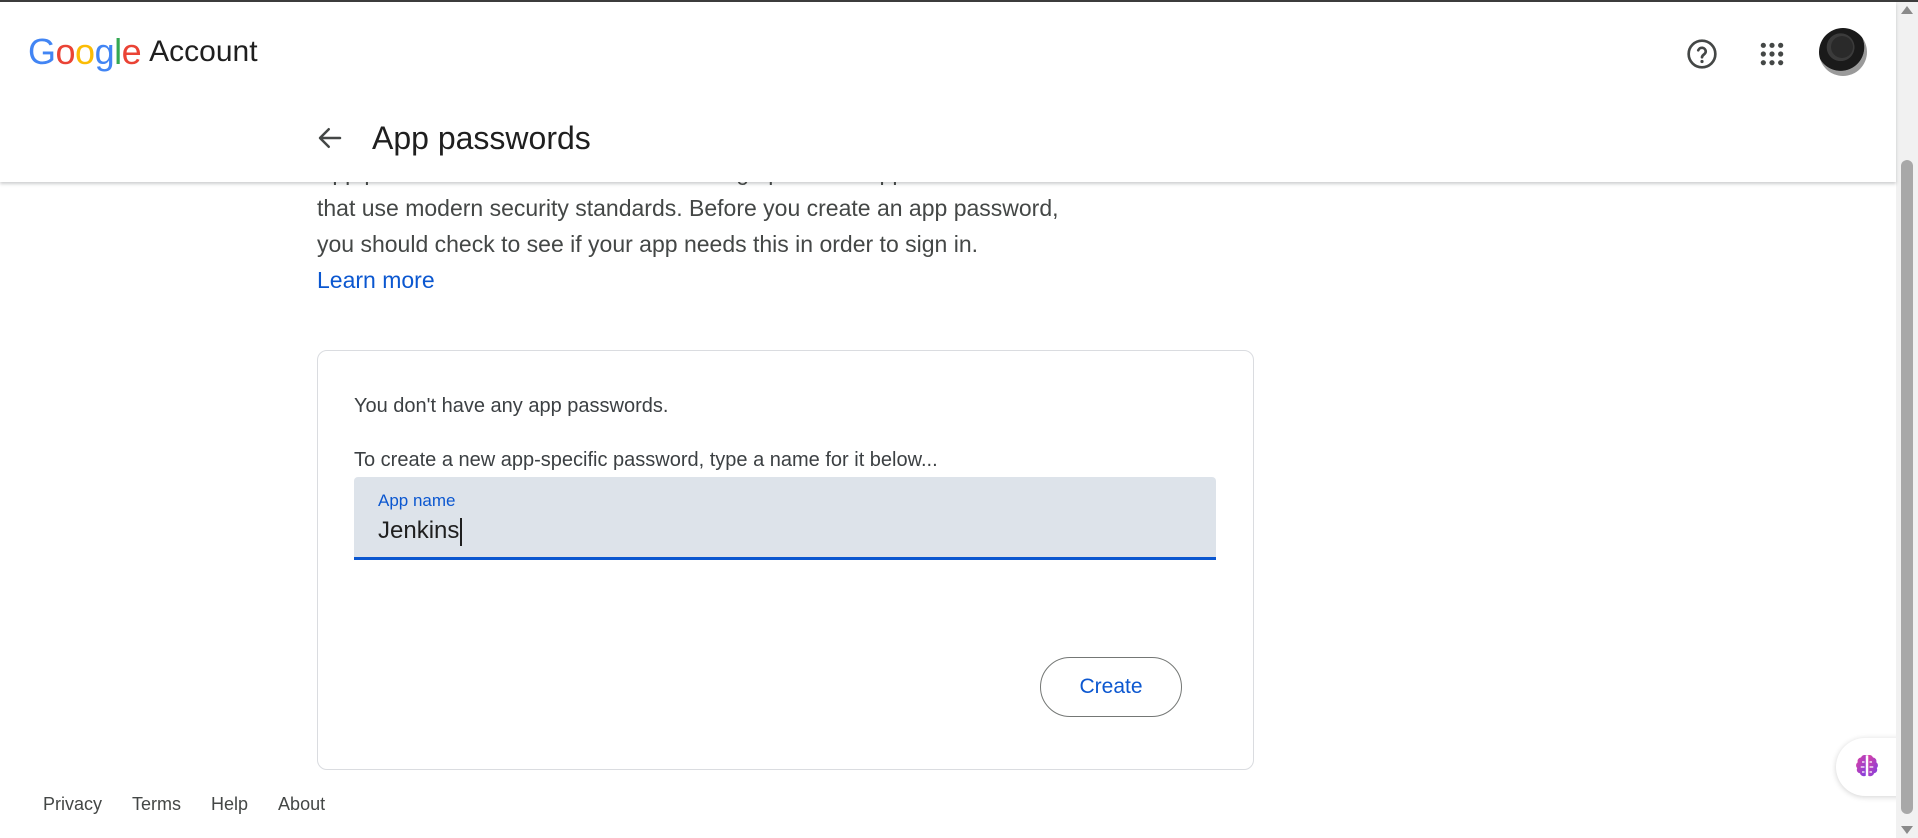 This screenshot has height=838, width=1918. What do you see at coordinates (1867, 765) in the screenshot?
I see `brain-icon` at bounding box center [1867, 765].